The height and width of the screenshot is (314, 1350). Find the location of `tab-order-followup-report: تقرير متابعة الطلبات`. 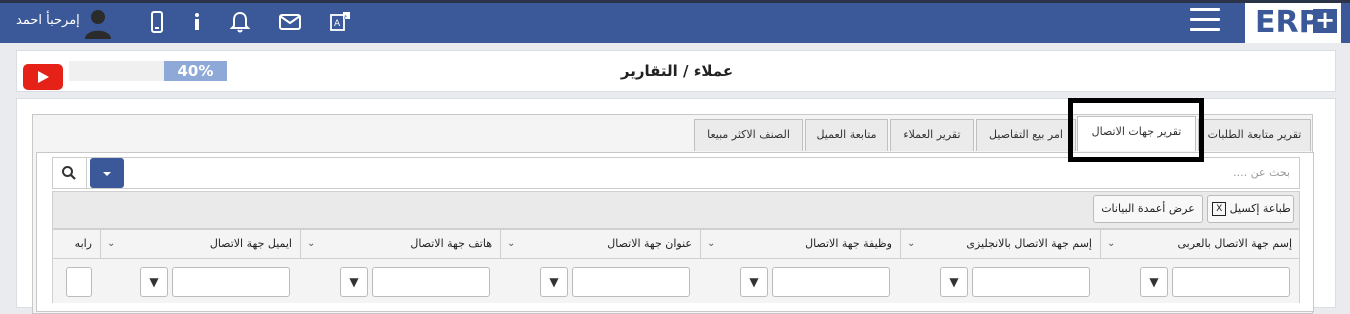

tab-order-followup-report: تقرير متابعة الطلبات is located at coordinates (1254, 135).